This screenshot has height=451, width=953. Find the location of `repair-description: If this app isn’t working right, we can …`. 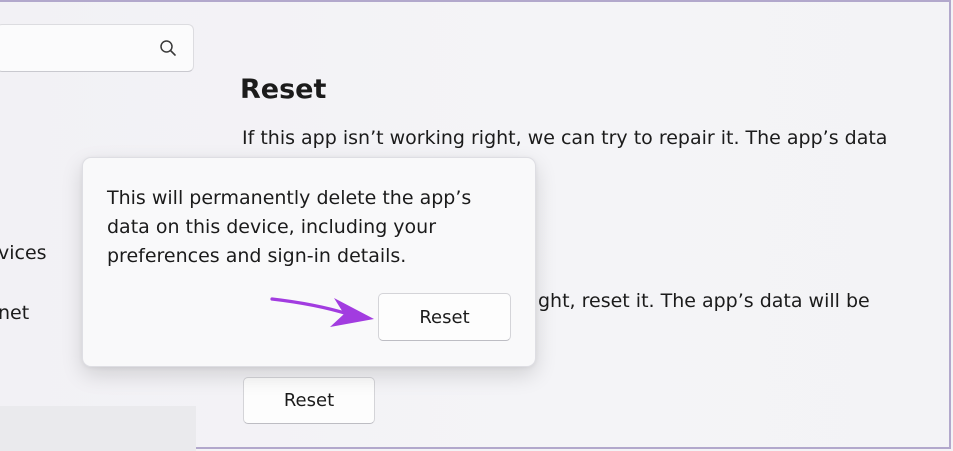

repair-description: If this app isn’t working right, we can … is located at coordinates (565, 138).